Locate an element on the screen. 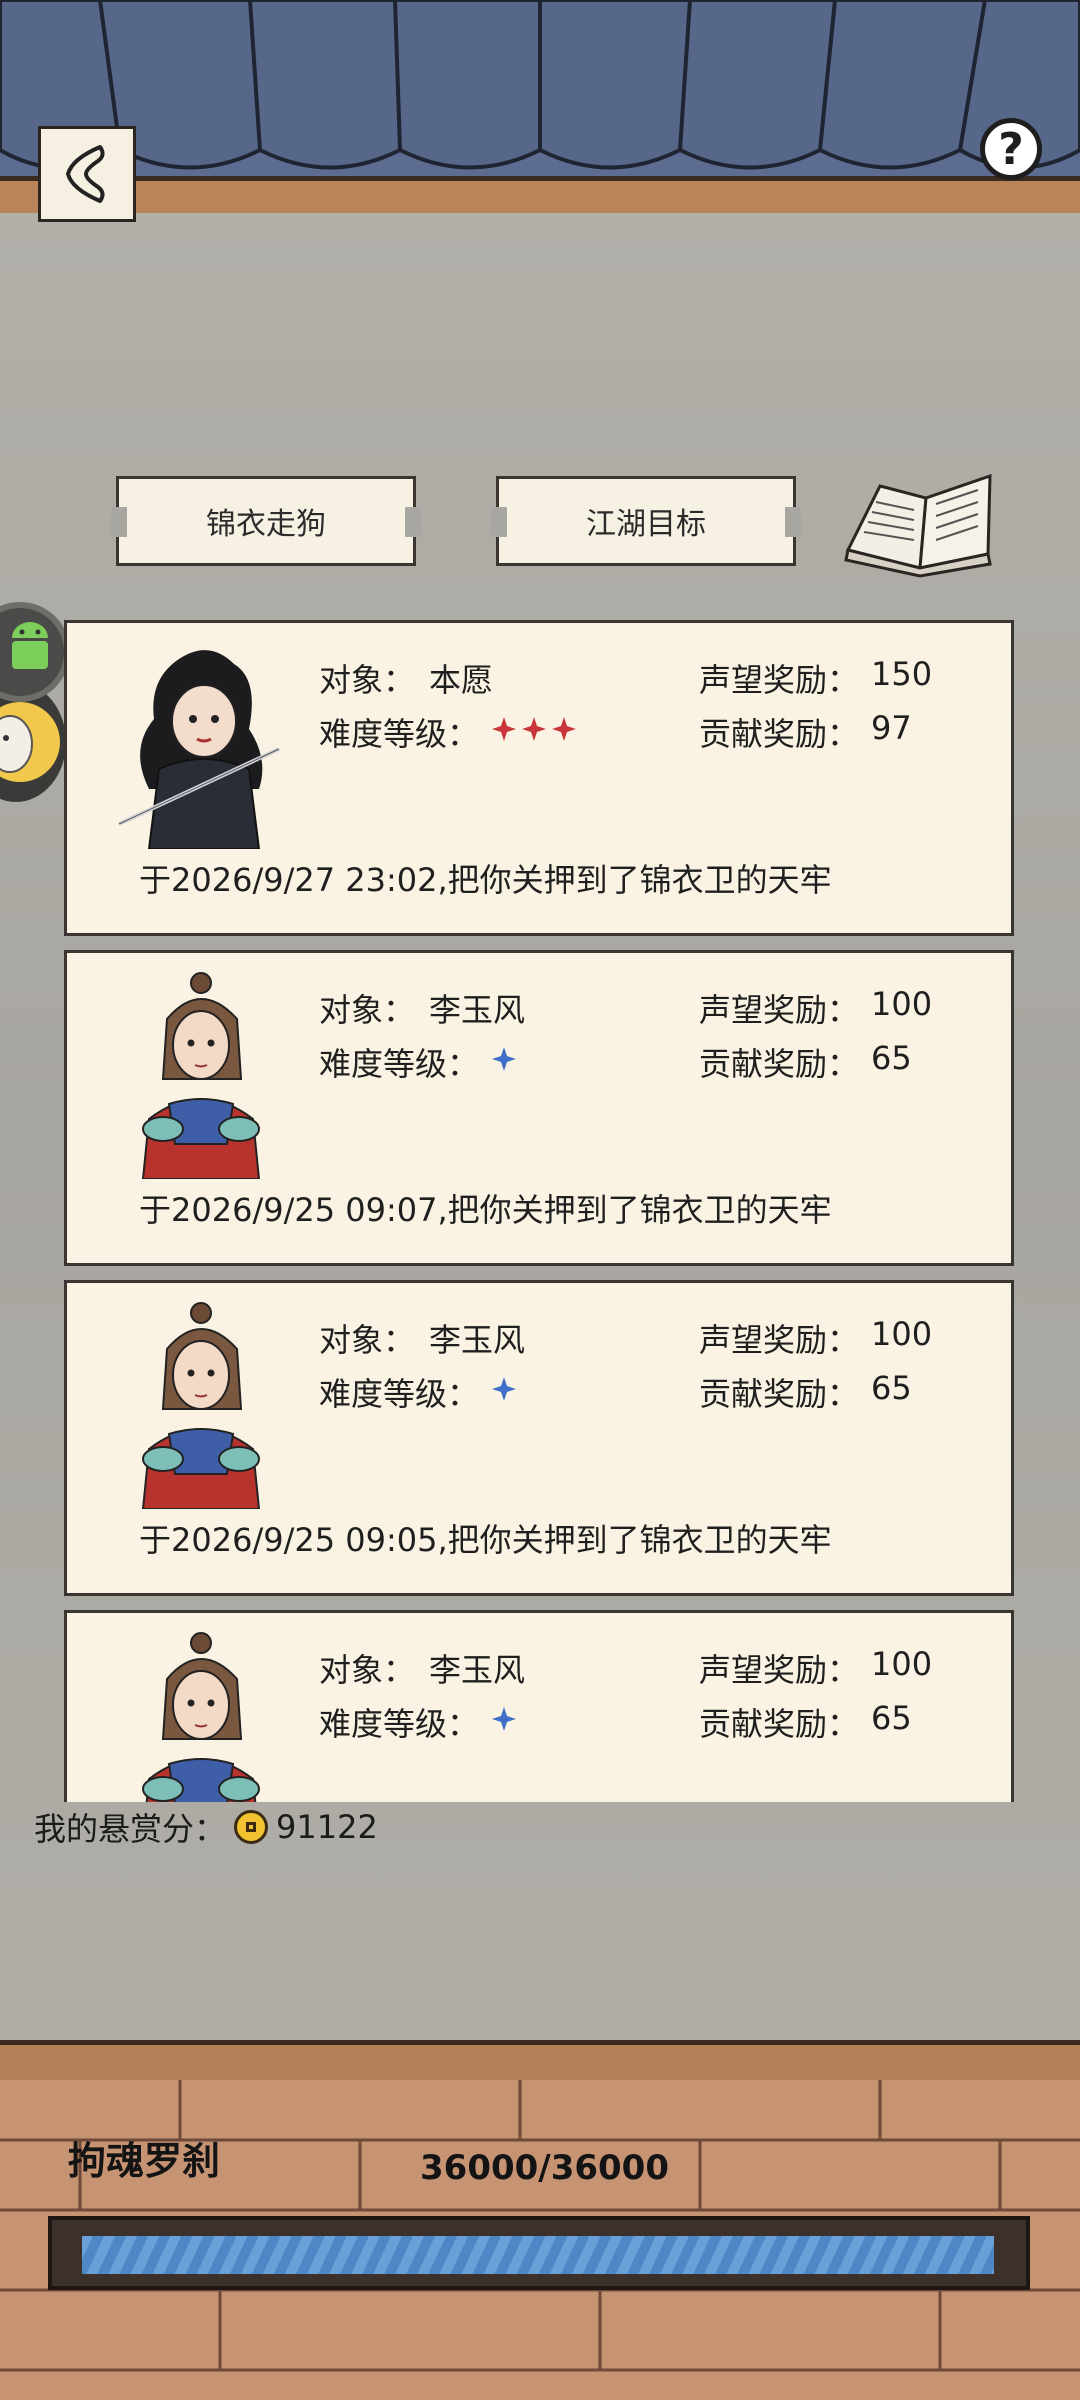  back-arrow-icon is located at coordinates (85, 174).